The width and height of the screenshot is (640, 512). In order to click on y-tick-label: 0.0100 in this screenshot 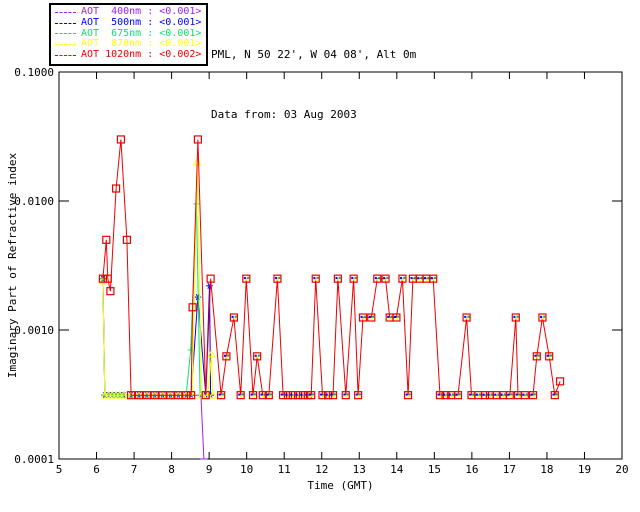, I will do `click(34, 201)`.